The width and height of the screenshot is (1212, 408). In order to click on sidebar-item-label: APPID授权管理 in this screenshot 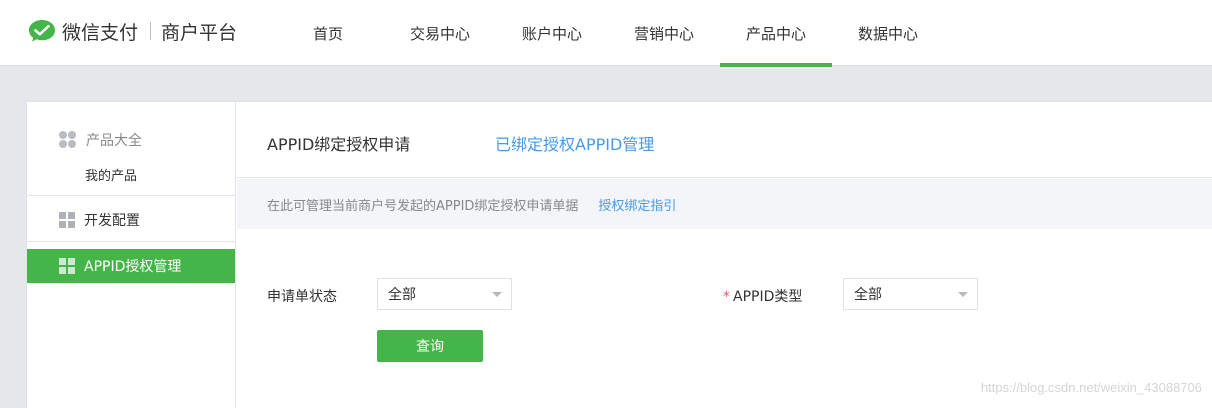, I will do `click(133, 267)`.